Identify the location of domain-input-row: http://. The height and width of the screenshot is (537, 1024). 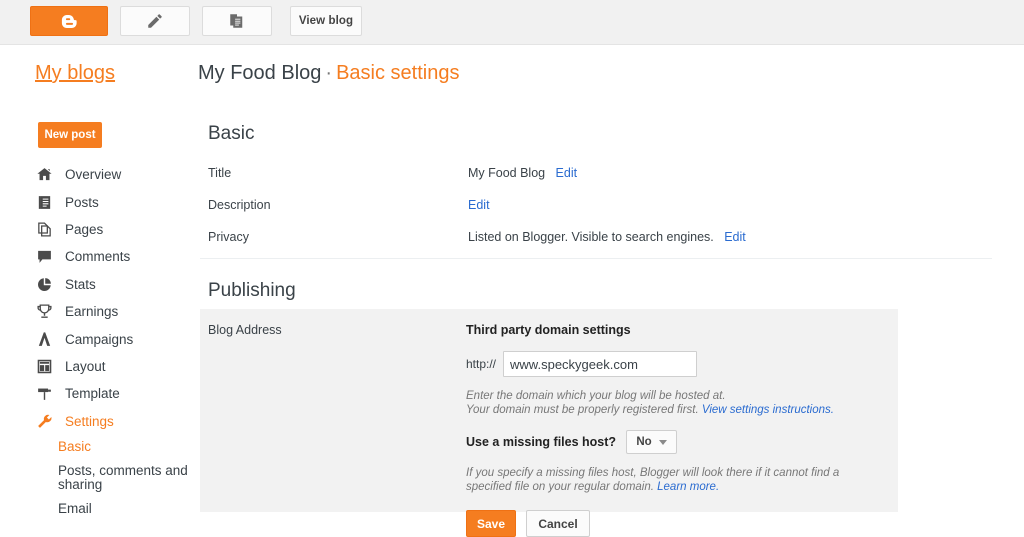
(676, 364).